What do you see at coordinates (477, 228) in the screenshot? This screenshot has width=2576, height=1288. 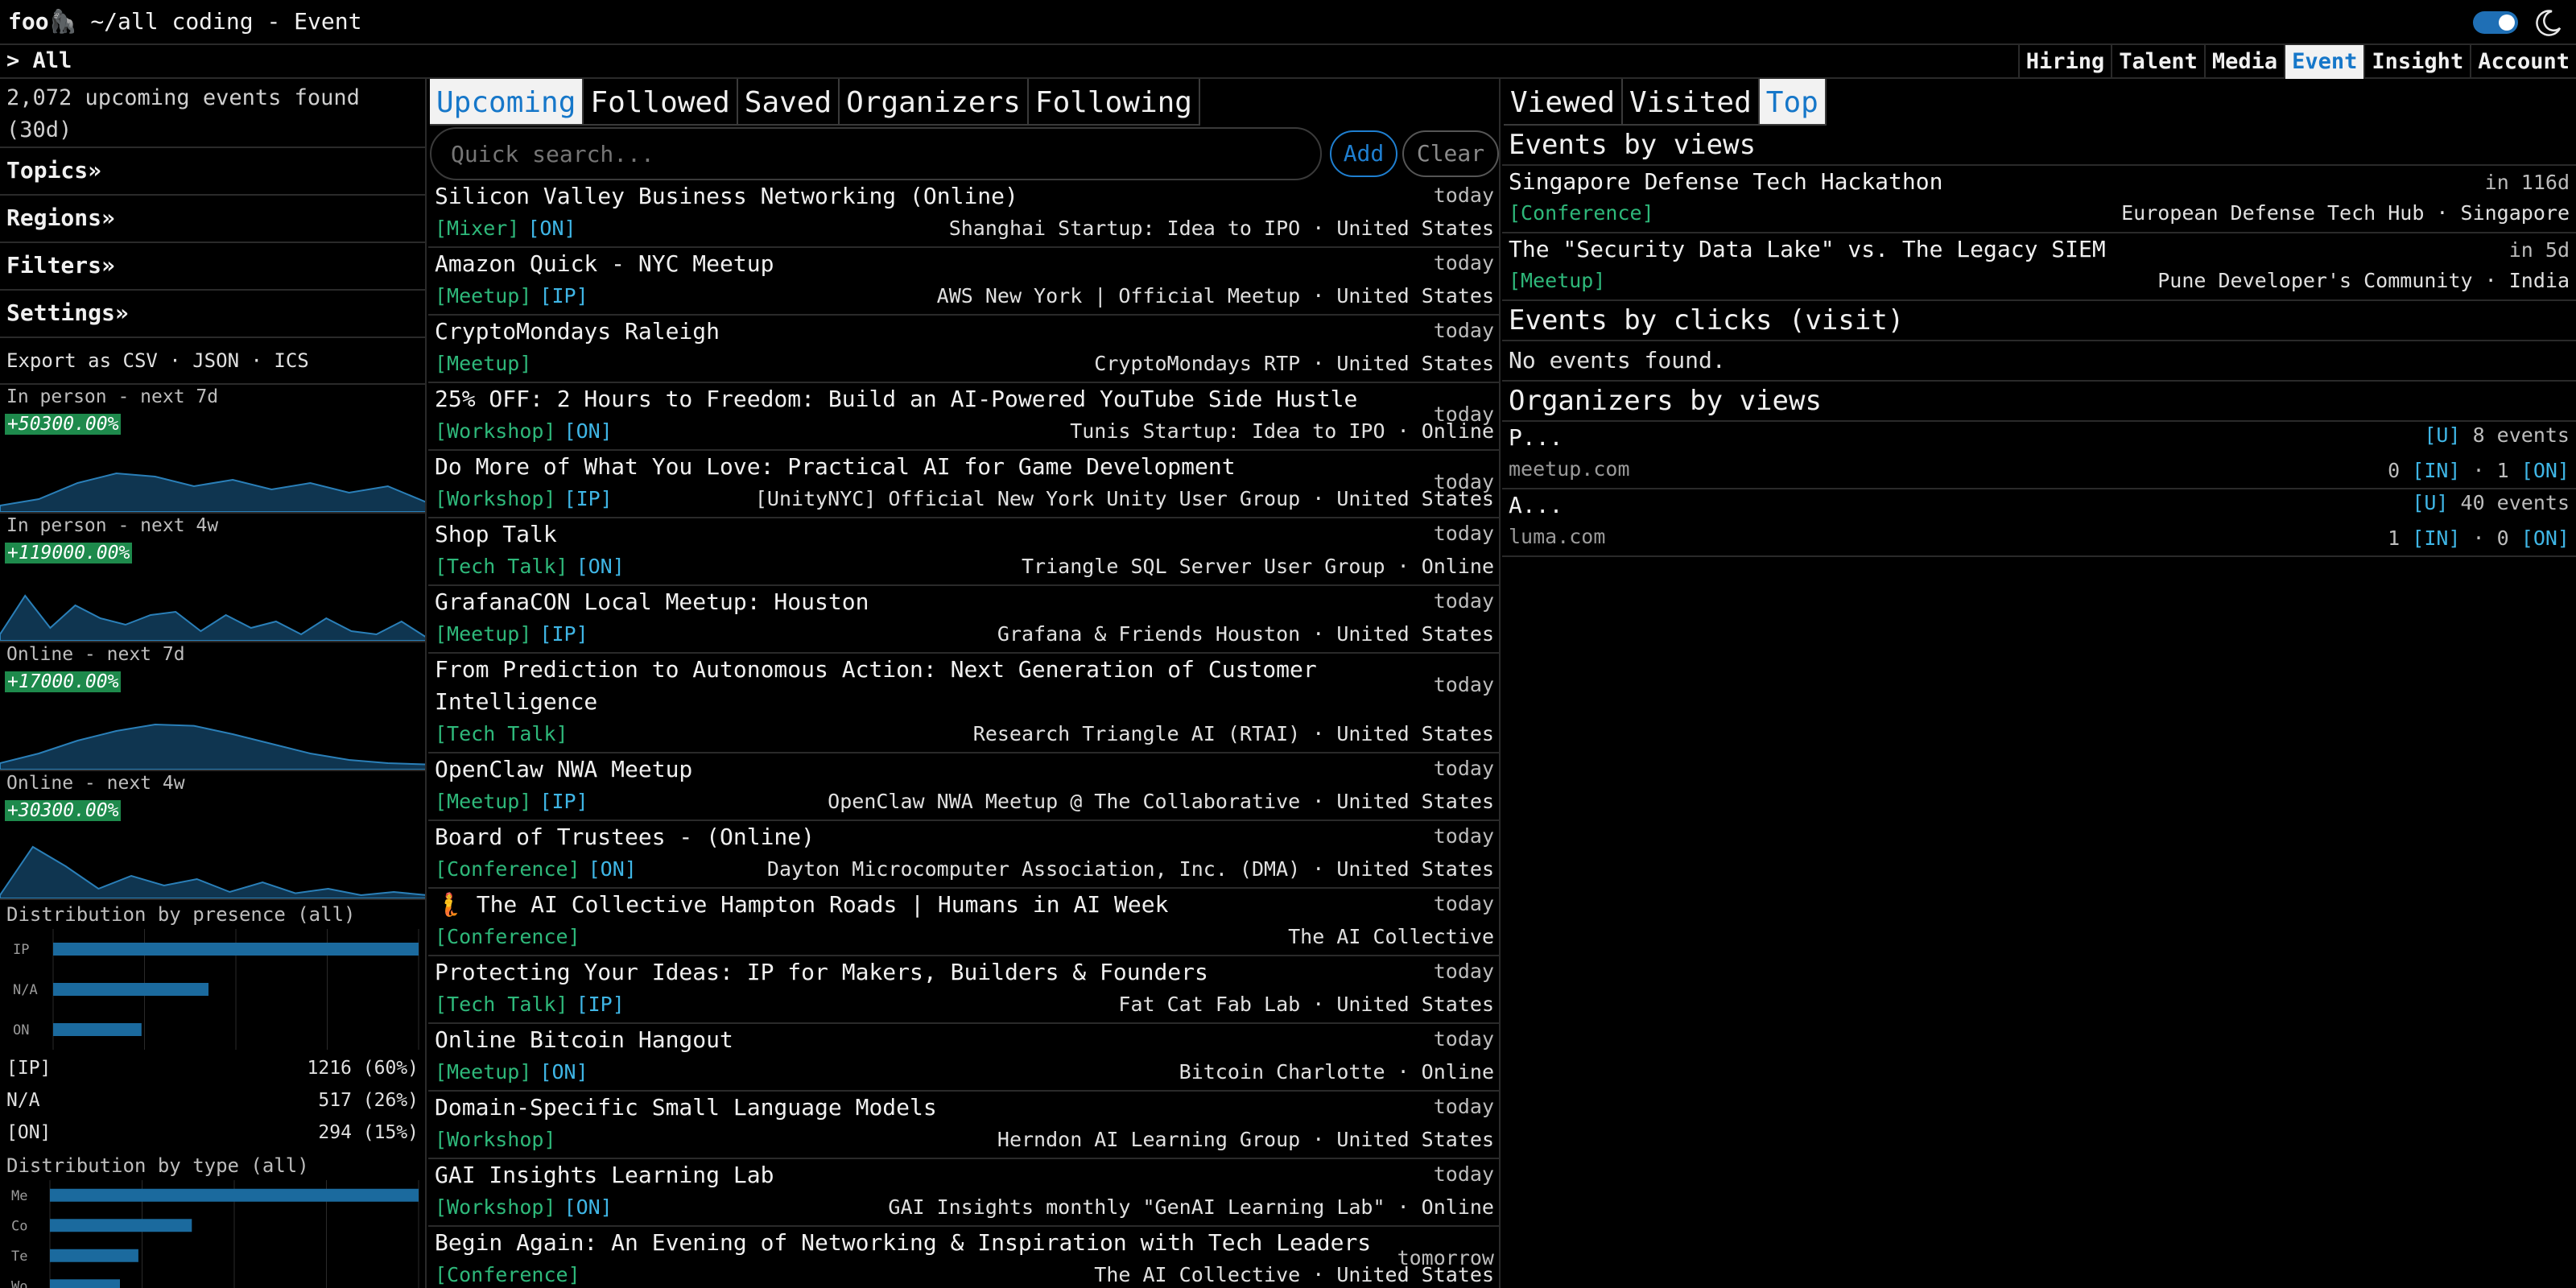 I see `event-type-tag: [Mixer]` at bounding box center [477, 228].